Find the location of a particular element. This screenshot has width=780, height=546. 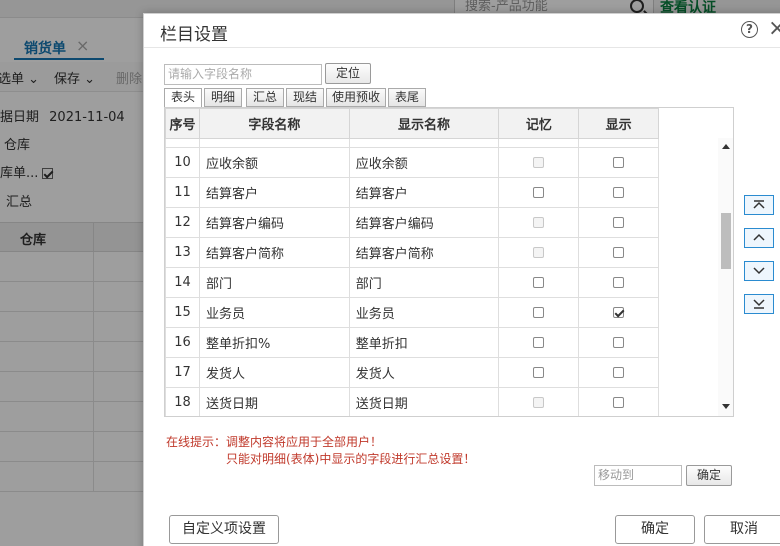

display-name-cell: 部门 is located at coordinates (424, 282).